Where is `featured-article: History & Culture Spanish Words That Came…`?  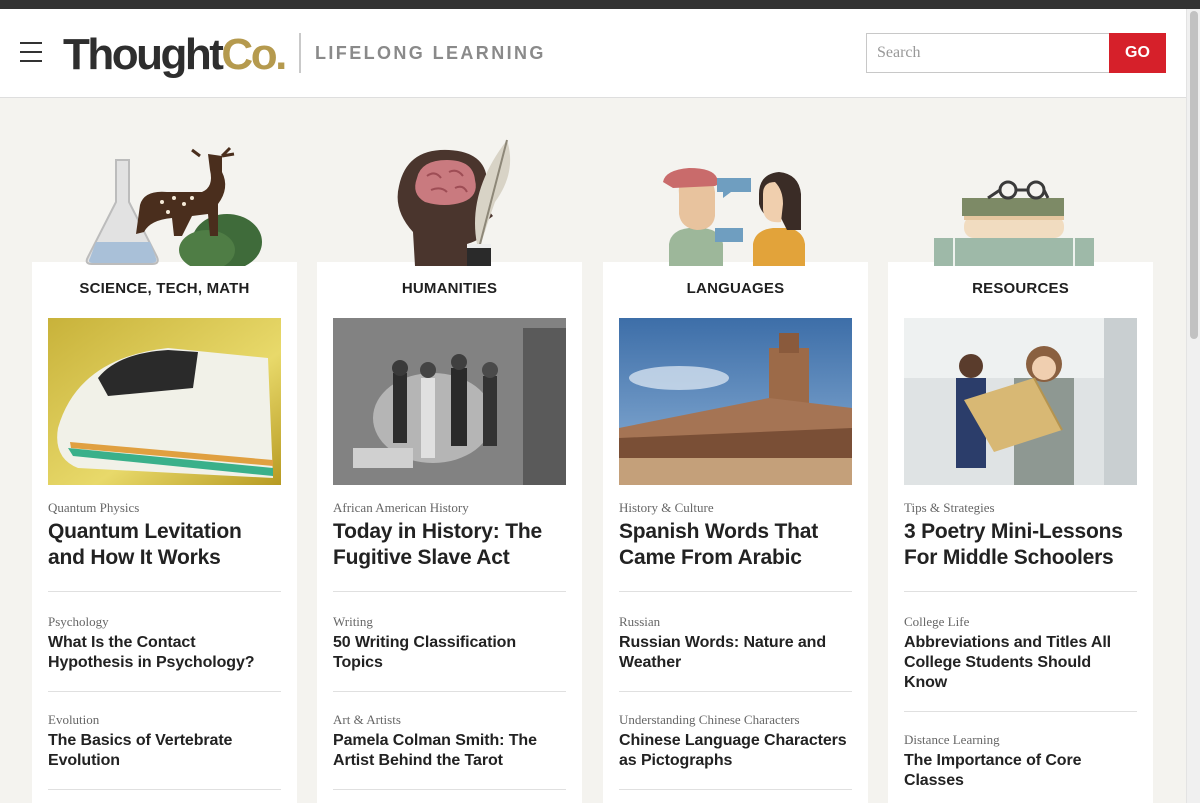
featured-article: History & Culture Spanish Words That Came… is located at coordinates (735, 546).